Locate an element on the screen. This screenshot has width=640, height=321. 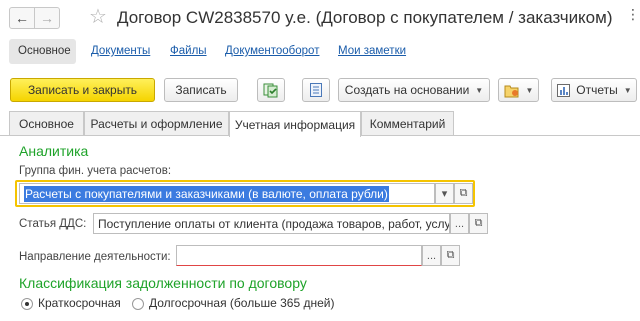
list-document-icon is located at coordinates (316, 90).